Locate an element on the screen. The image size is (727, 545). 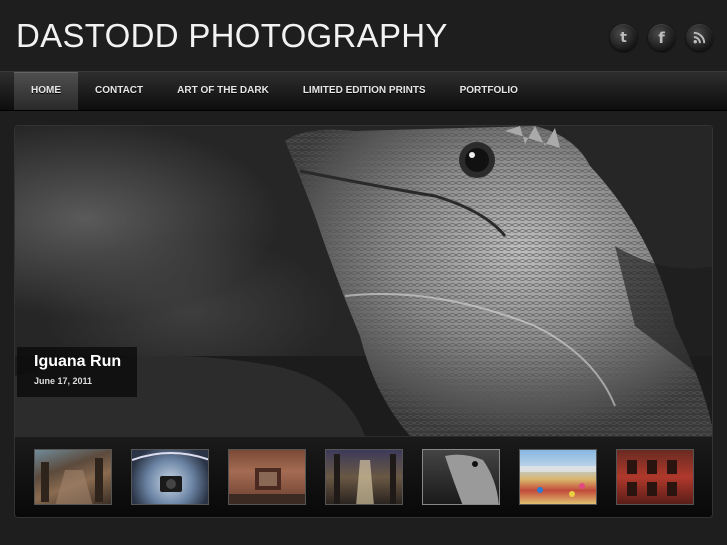
svg-text: t is located at coordinates (623, 37).